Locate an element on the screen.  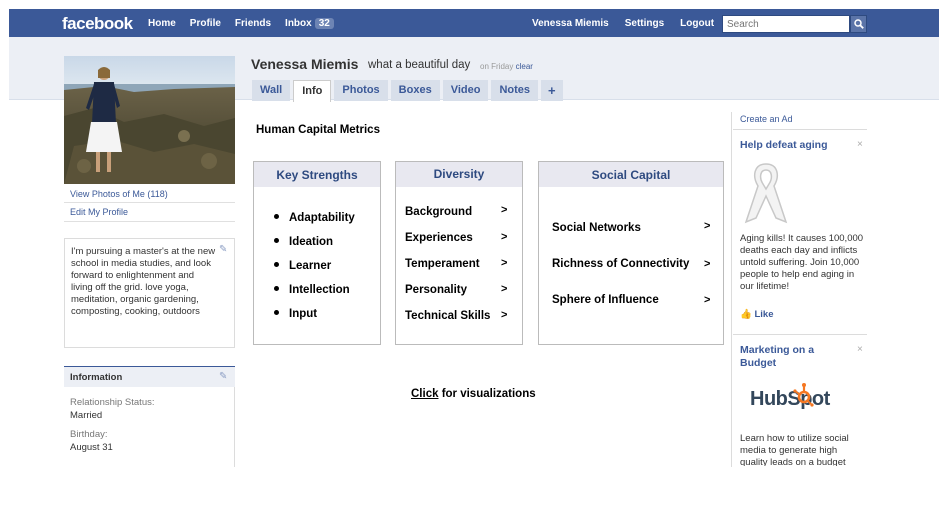
diversity-item: Background is located at coordinates (438, 212).